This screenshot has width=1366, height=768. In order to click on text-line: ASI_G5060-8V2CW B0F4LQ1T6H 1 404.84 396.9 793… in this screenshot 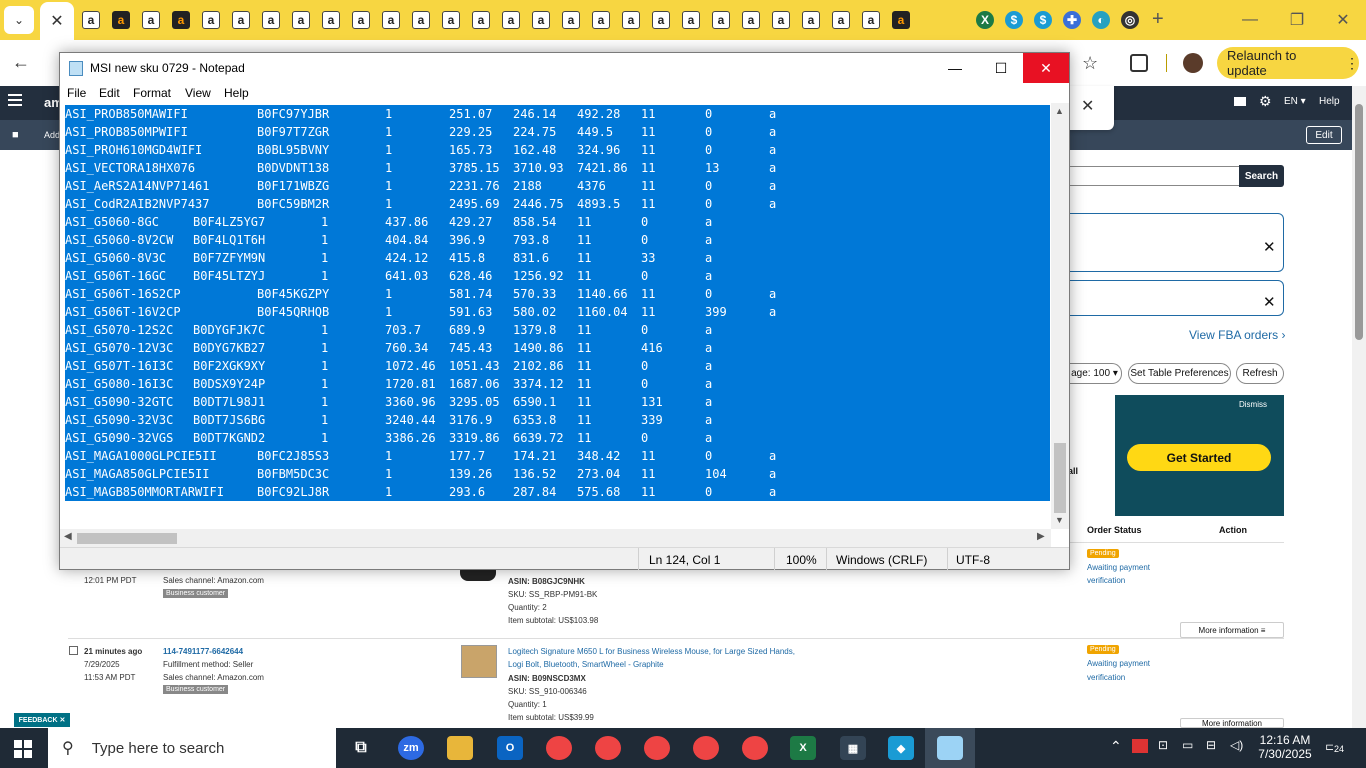, I will do `click(557, 240)`.